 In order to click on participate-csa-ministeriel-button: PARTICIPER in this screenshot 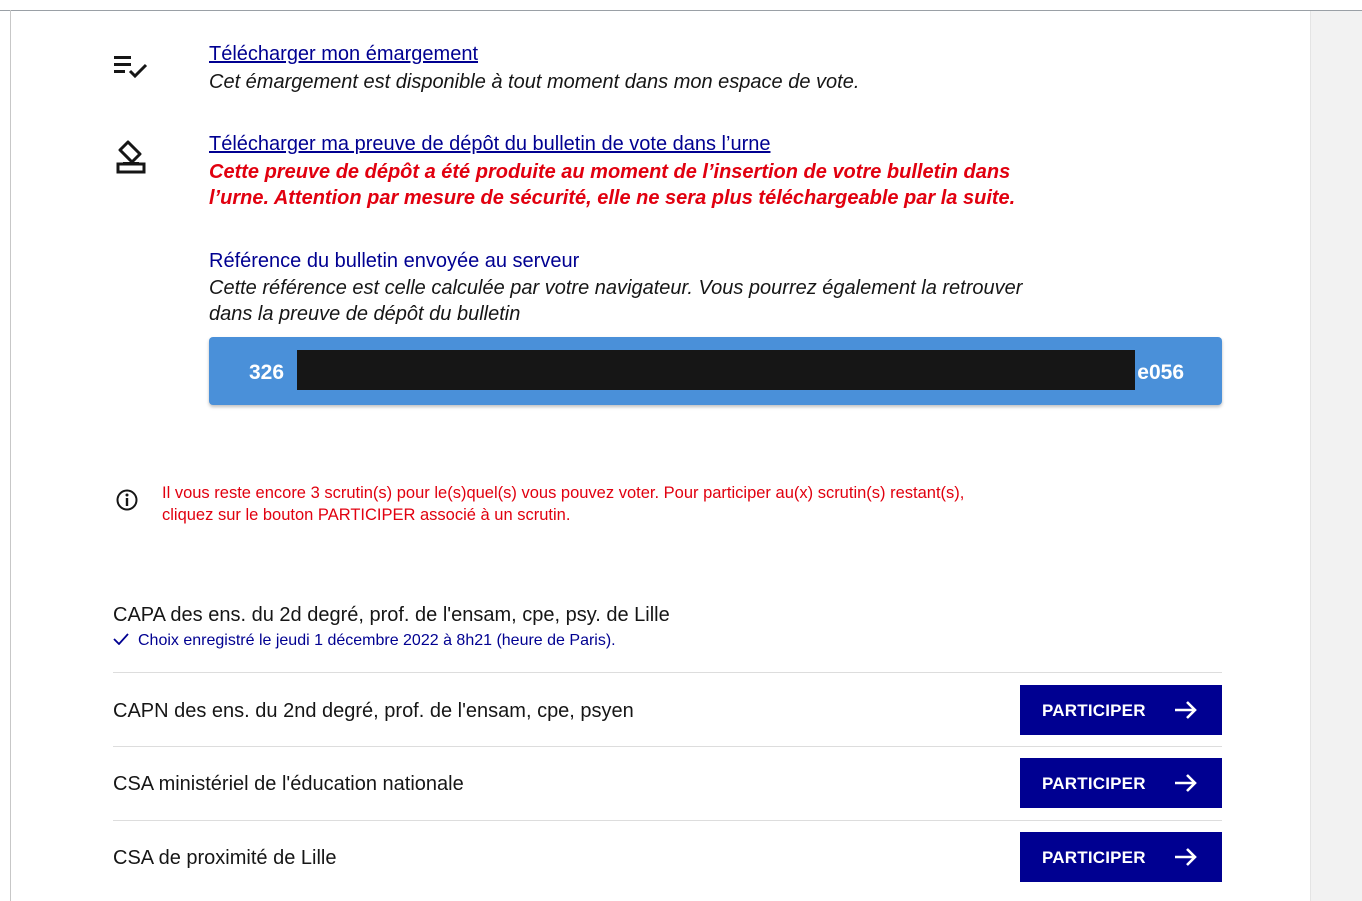, I will do `click(1121, 783)`.